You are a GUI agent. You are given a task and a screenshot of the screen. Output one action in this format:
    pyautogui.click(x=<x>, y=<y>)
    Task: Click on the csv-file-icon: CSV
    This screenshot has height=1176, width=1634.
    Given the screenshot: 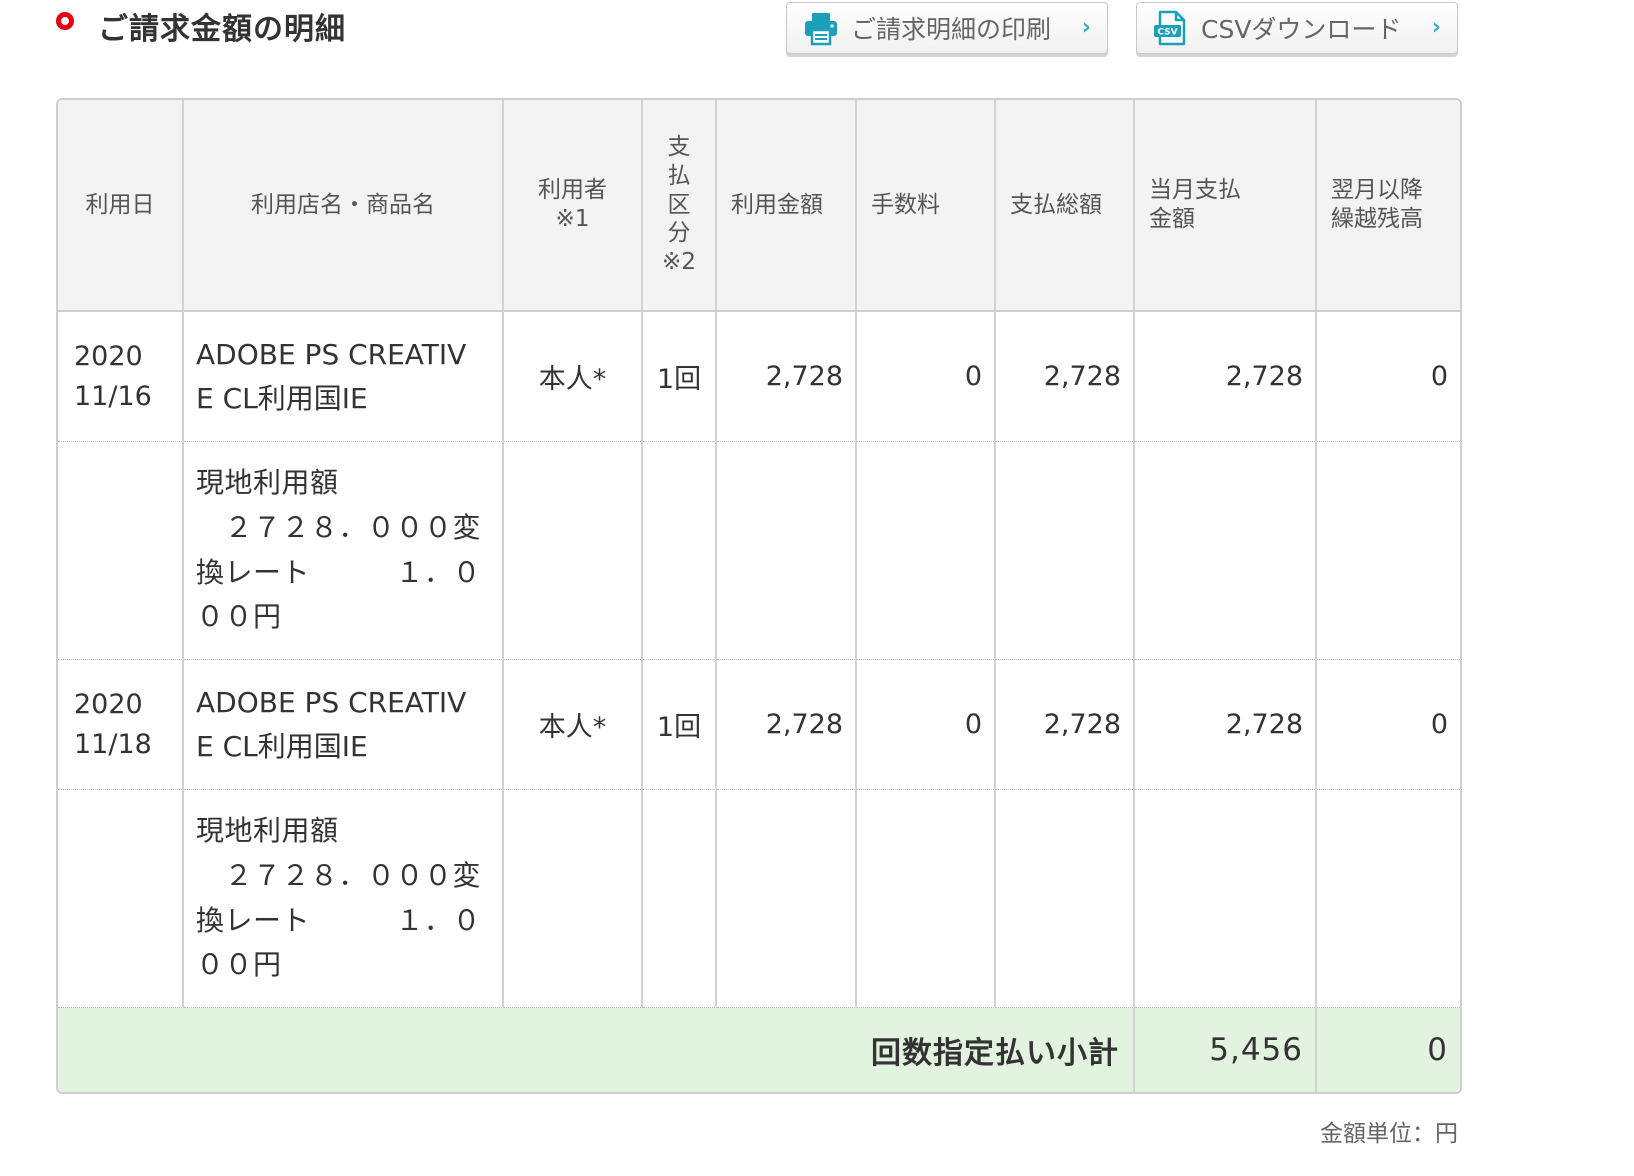 What is the action you would take?
    pyautogui.click(x=1170, y=28)
    